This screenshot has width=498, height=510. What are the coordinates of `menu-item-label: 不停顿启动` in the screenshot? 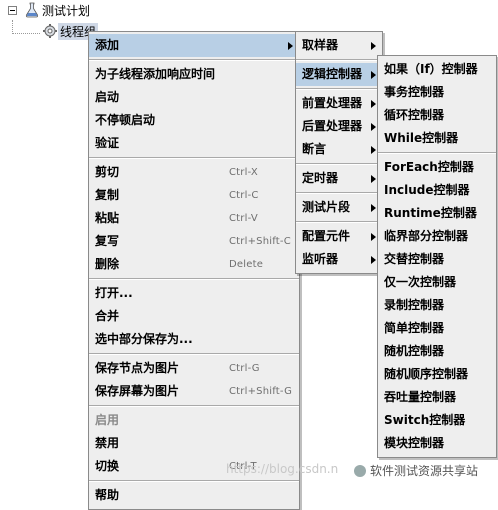 It's located at (125, 120).